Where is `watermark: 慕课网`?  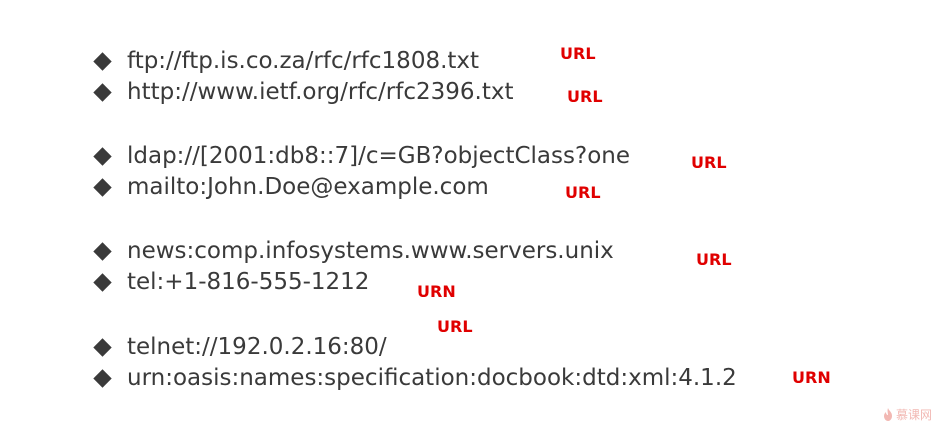
watermark: 慕课网 is located at coordinates (907, 414).